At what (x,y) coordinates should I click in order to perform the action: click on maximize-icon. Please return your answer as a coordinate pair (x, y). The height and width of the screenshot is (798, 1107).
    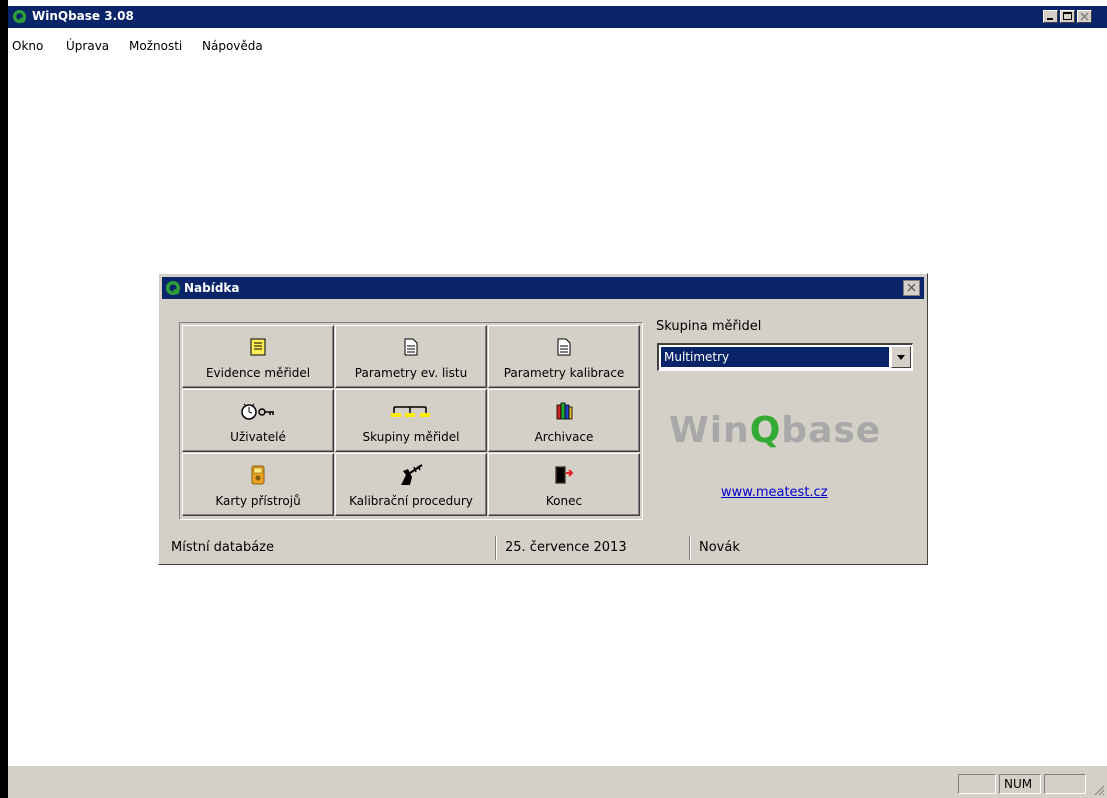
    Looking at the image, I should click on (1067, 16).